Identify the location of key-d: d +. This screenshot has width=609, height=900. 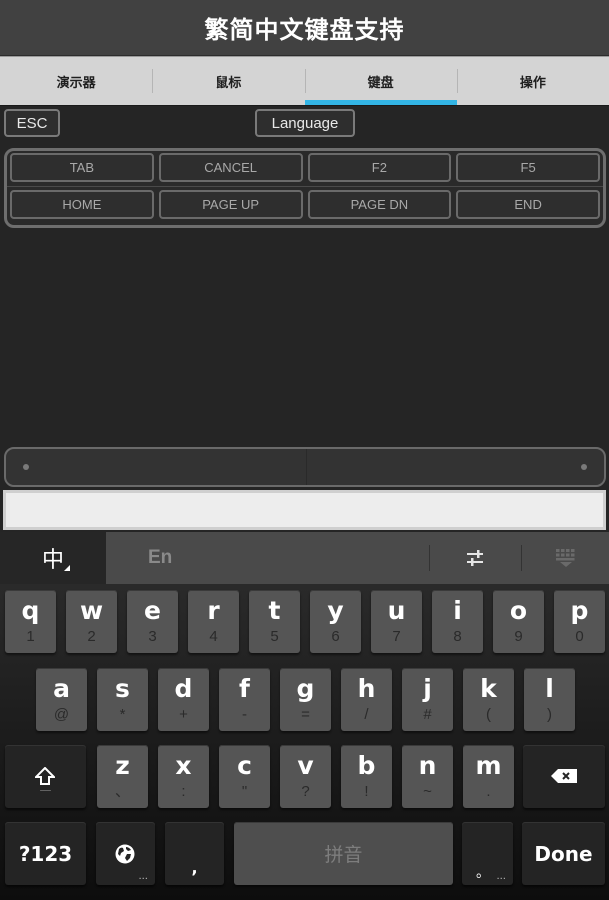
(183, 699).